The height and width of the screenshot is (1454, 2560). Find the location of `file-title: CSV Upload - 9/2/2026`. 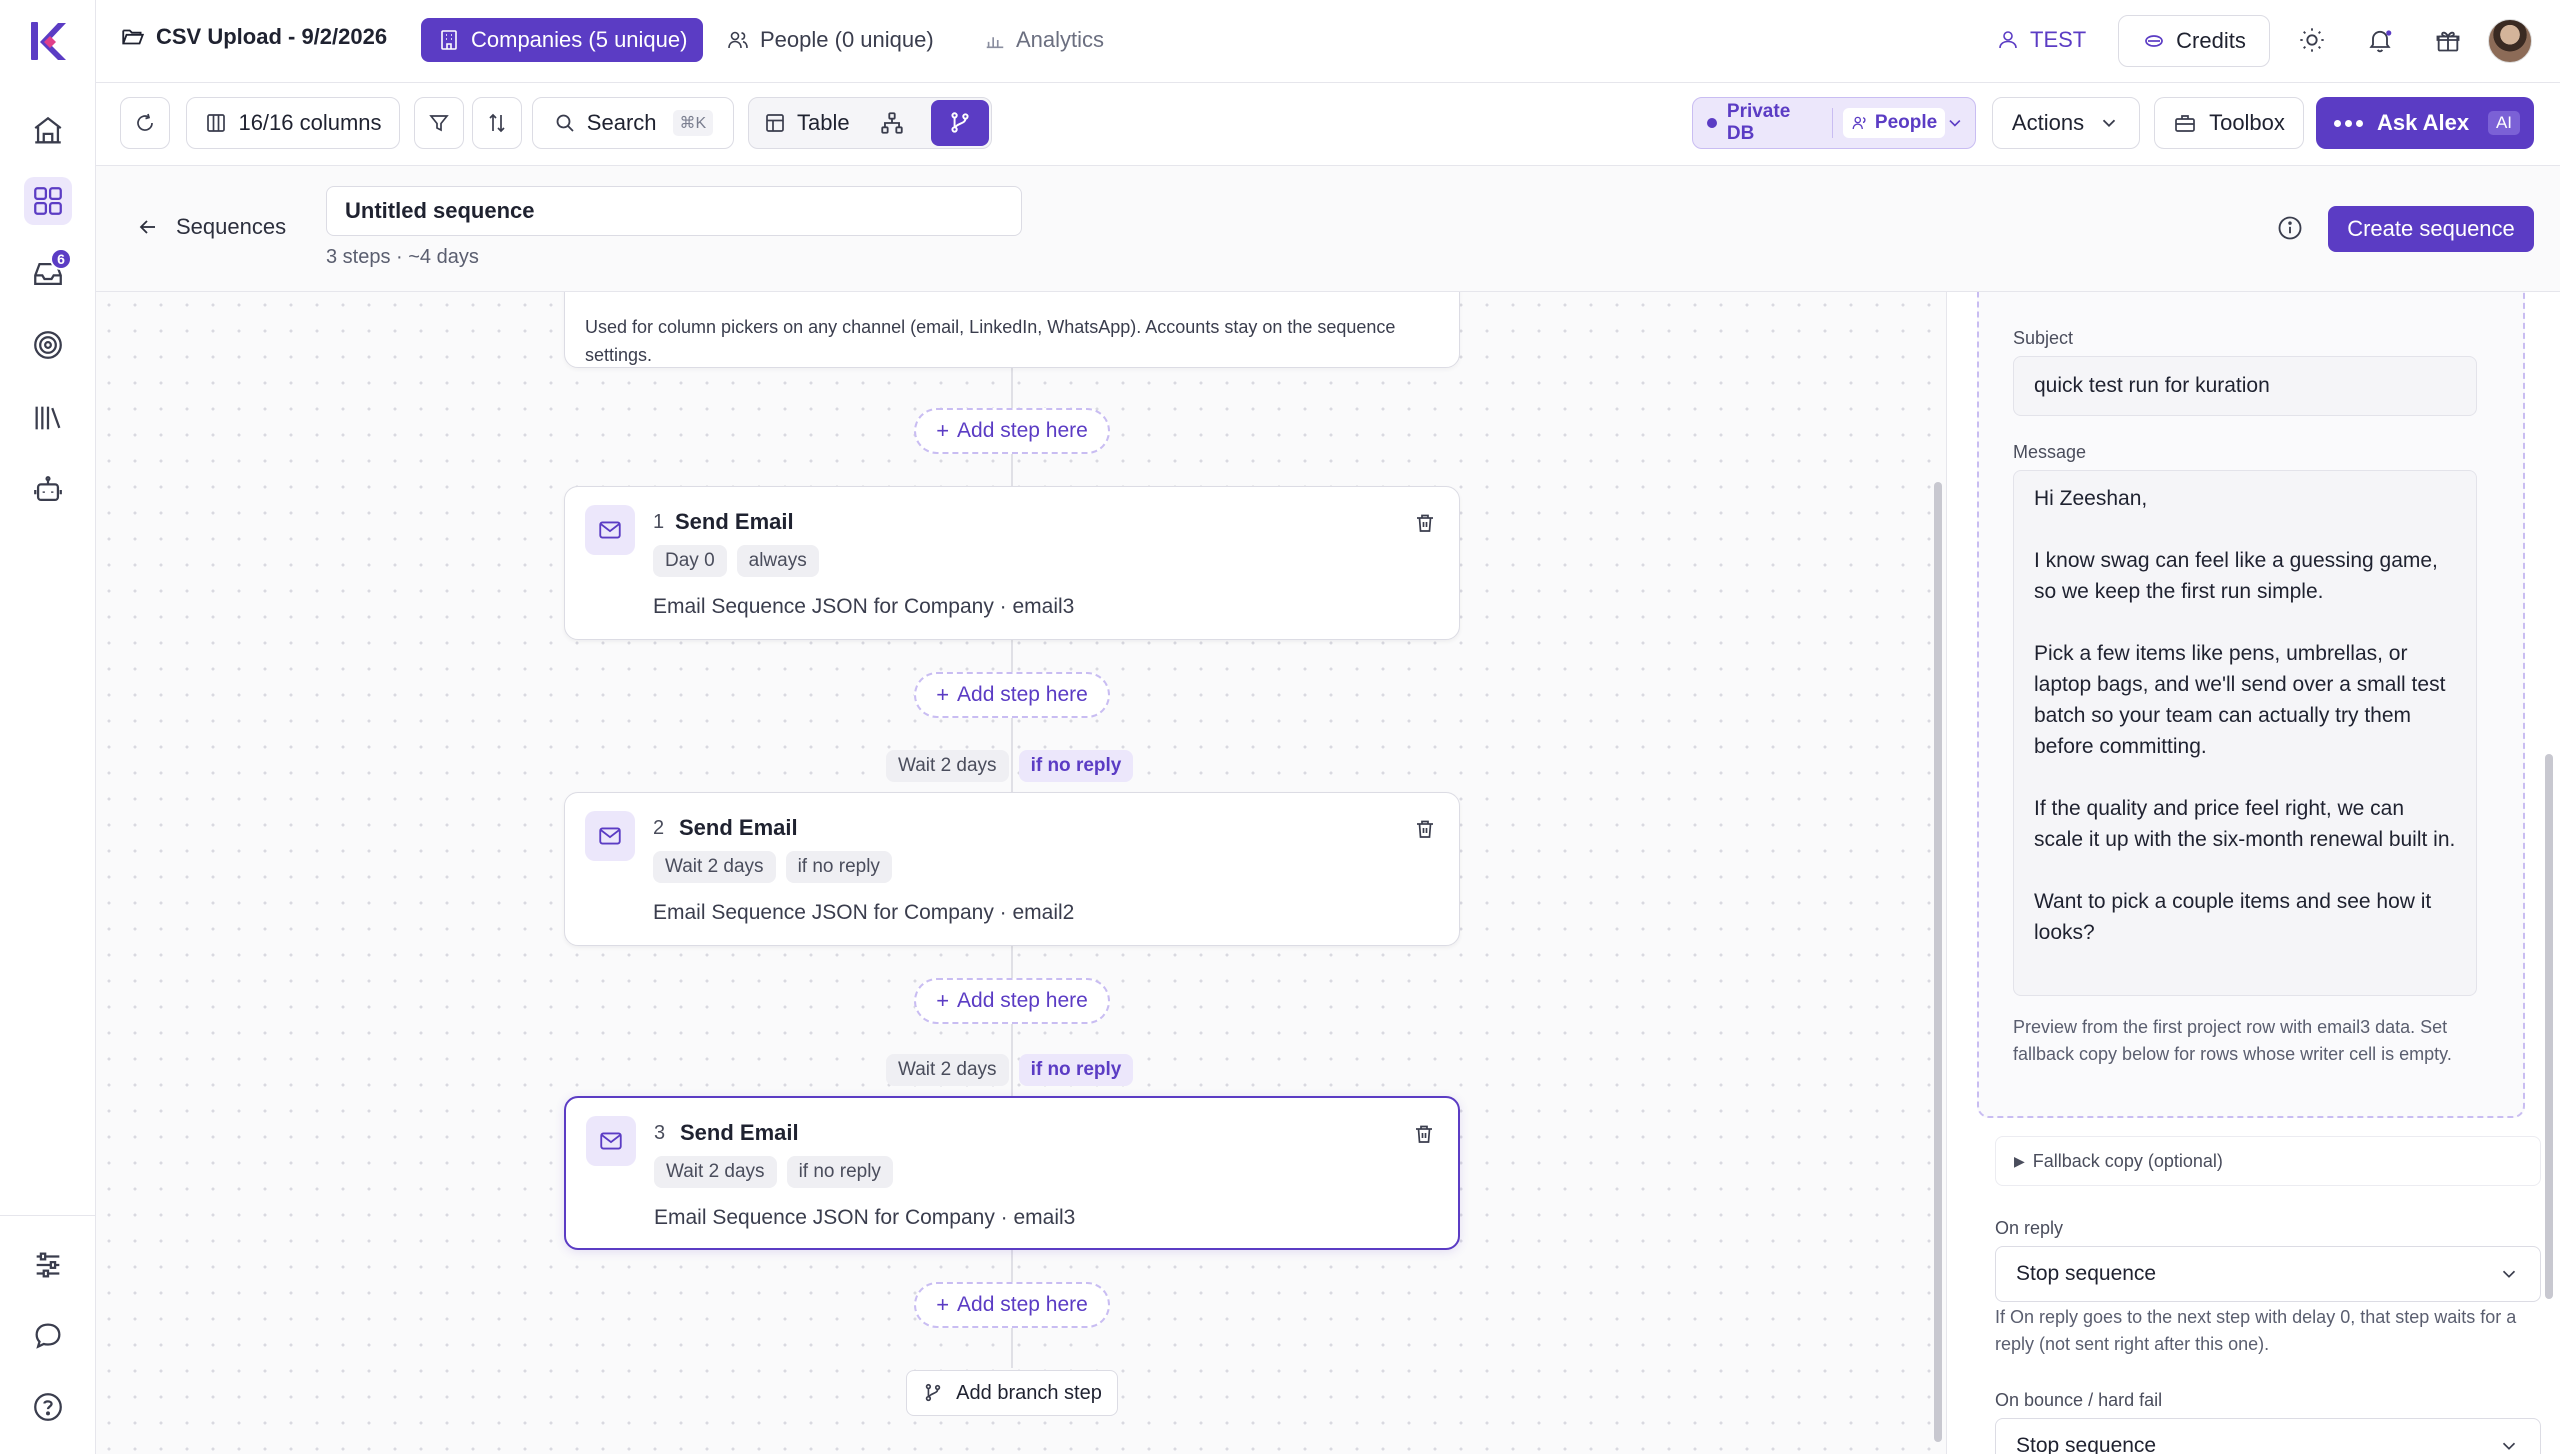

file-title: CSV Upload - 9/2/2026 is located at coordinates (253, 37).